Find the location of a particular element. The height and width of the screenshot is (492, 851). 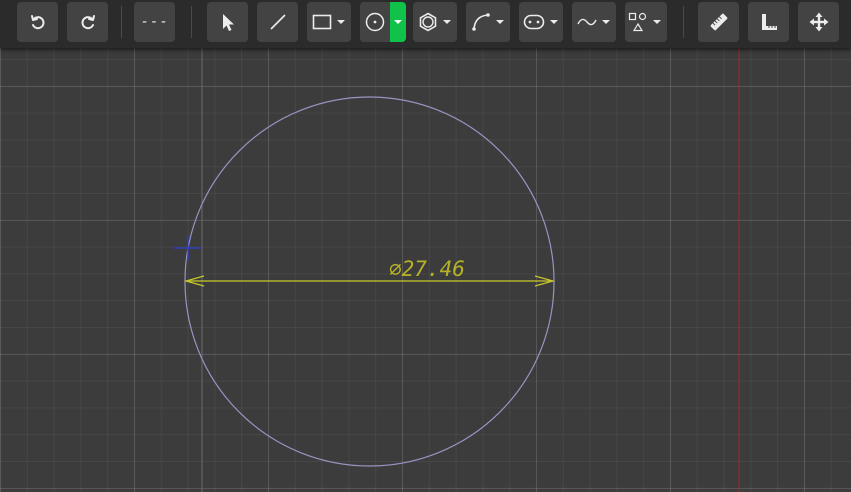

undo-icon is located at coordinates (37, 22).